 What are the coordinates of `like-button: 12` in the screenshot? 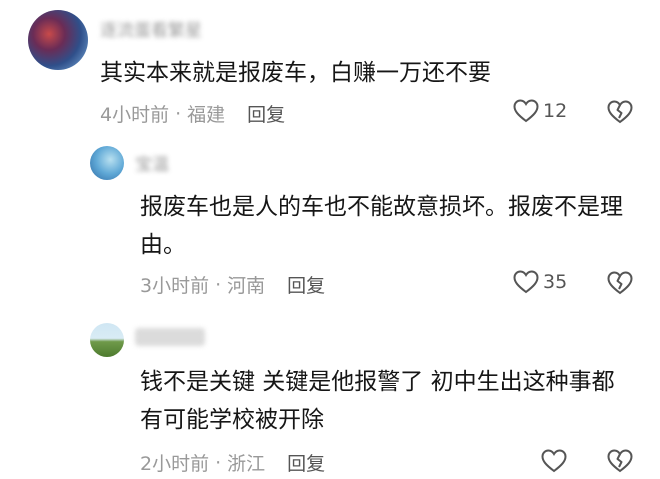 It's located at (540, 111).